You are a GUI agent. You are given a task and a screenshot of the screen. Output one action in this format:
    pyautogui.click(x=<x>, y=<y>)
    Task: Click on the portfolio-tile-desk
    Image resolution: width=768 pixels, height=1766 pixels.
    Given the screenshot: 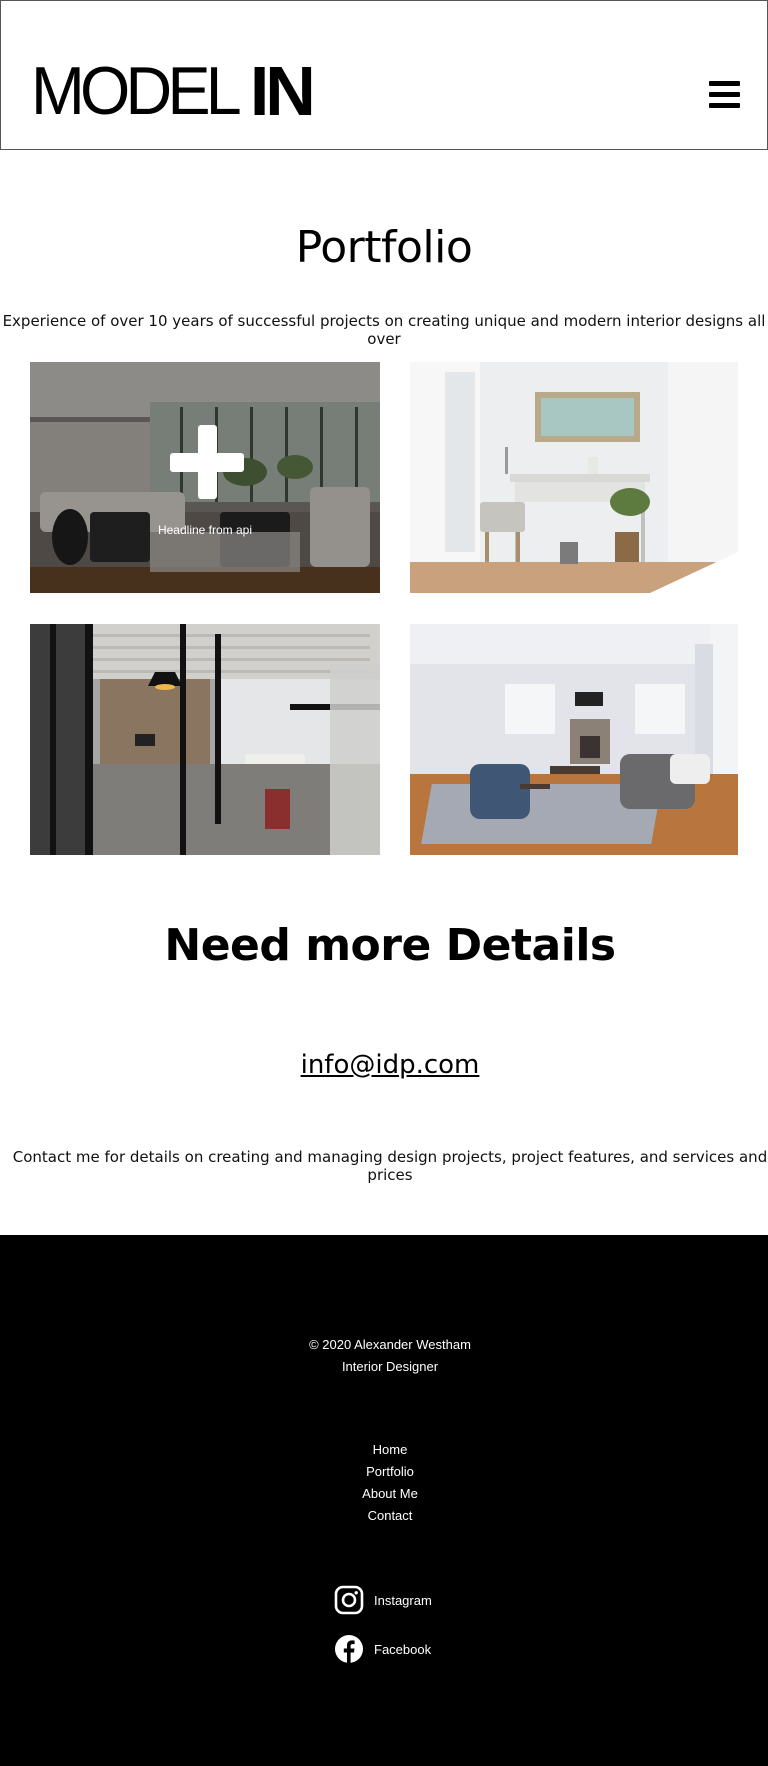 What is the action you would take?
    pyautogui.click(x=574, y=477)
    